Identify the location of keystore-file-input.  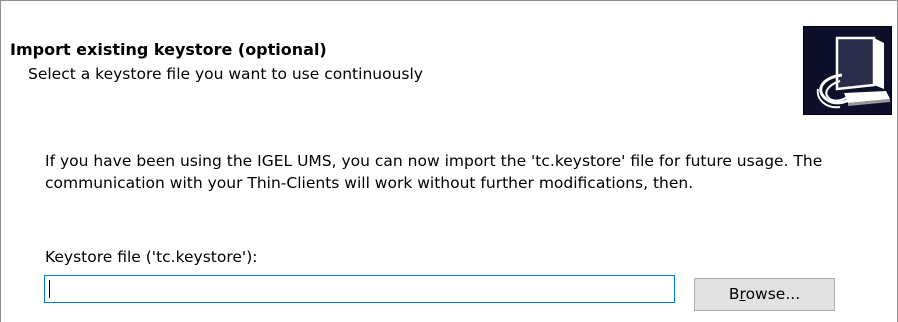
(359, 289).